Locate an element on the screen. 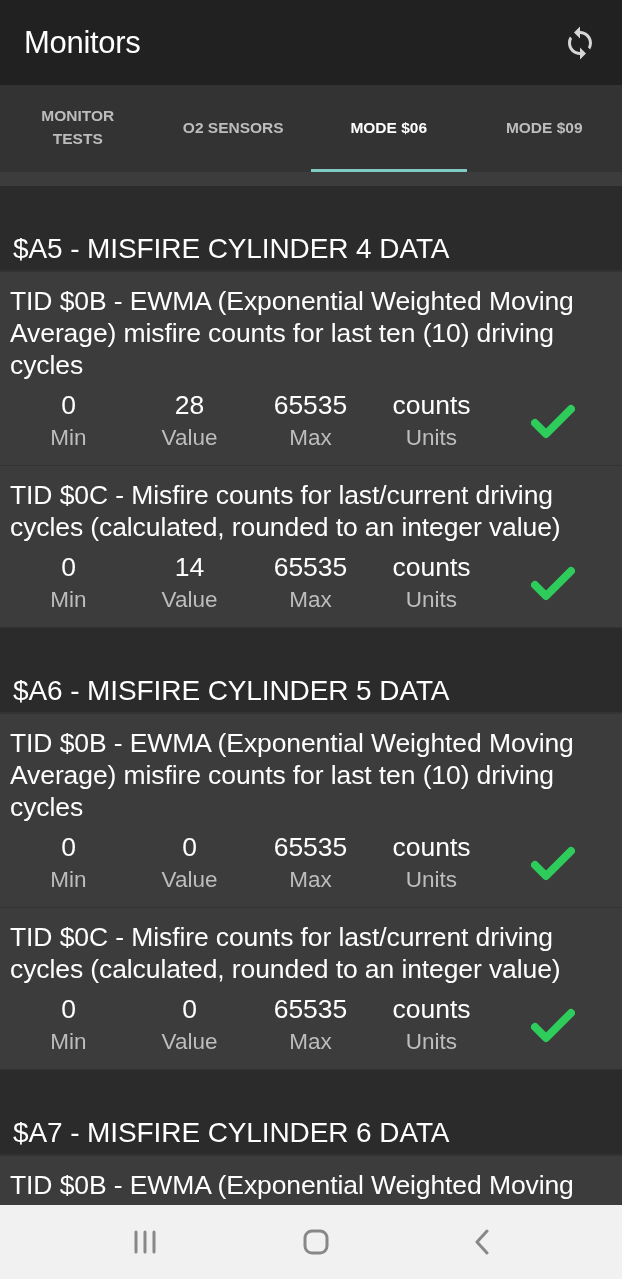  stat-value: 14 is located at coordinates (189, 567).